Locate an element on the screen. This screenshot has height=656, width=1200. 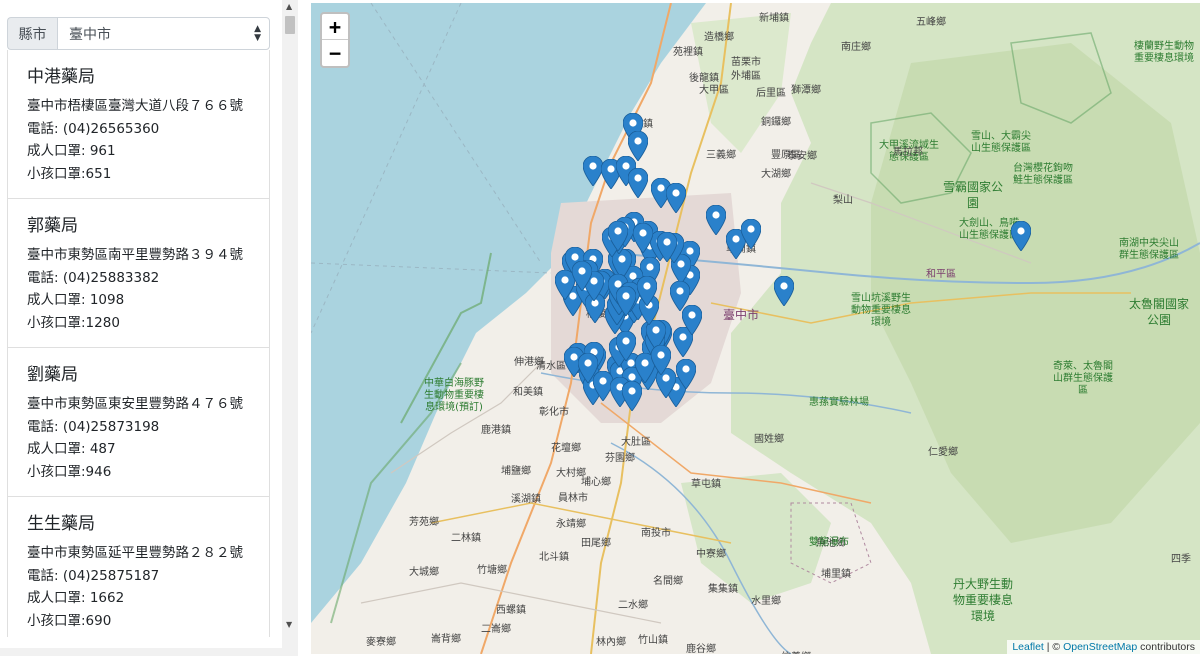
map-place-label: 大湖鄉 is located at coordinates (776, 174).